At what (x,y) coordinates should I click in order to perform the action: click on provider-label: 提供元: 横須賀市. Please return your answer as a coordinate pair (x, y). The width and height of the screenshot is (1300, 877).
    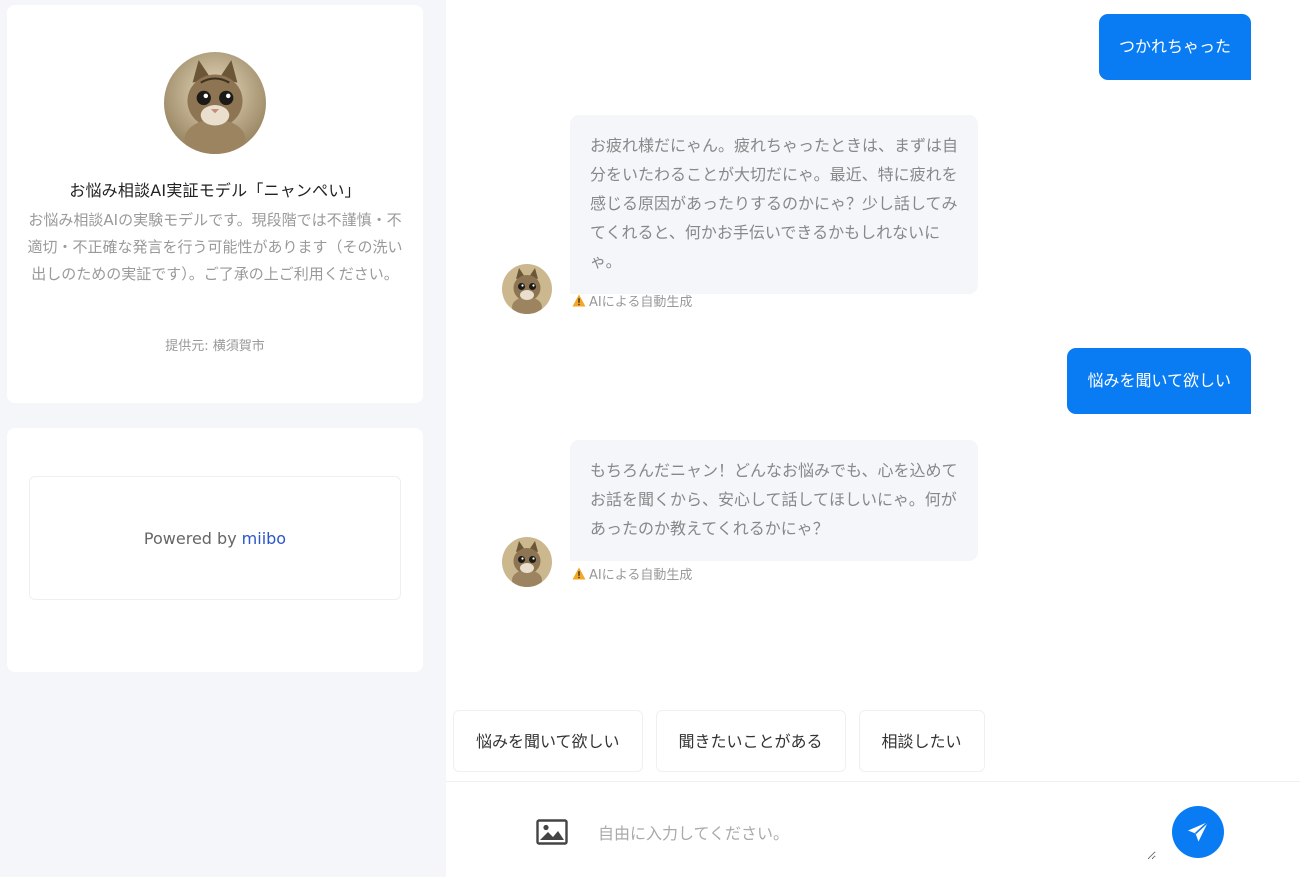
    Looking at the image, I should click on (215, 346).